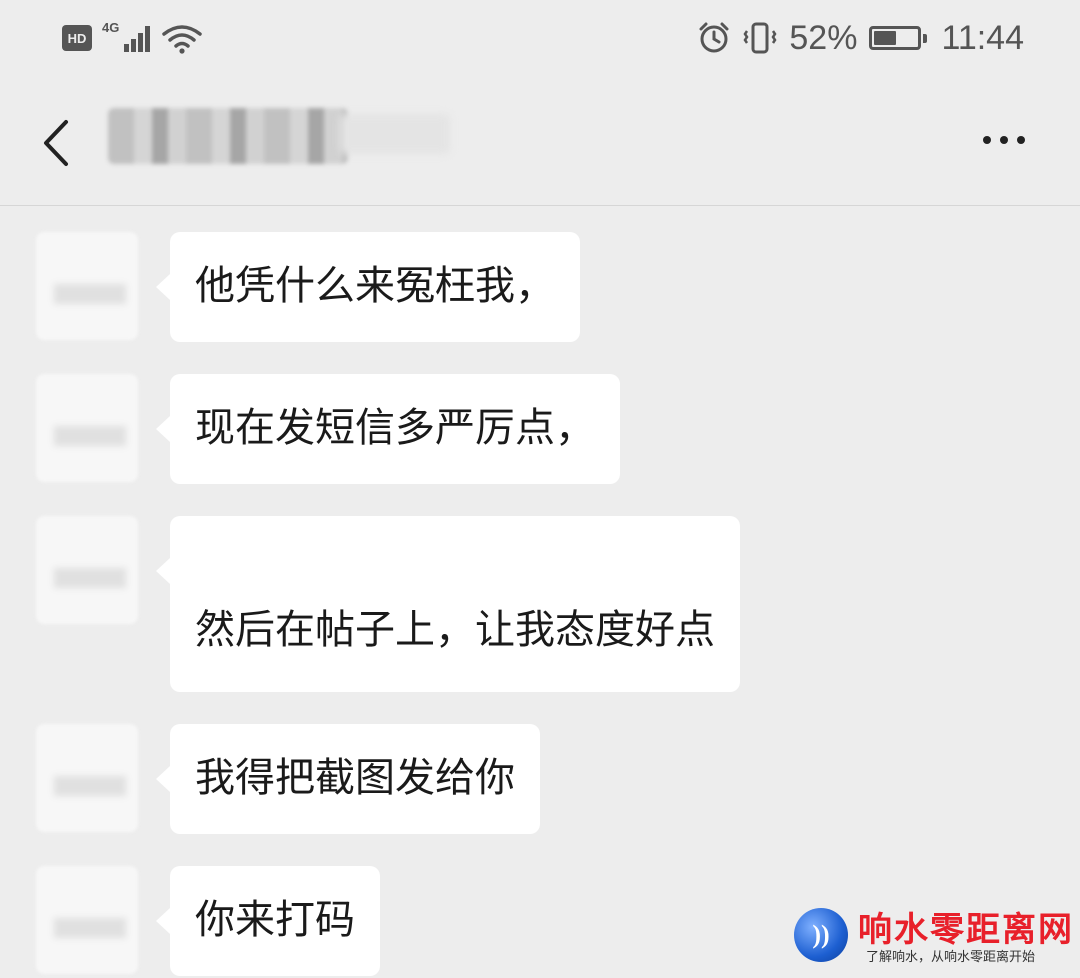 Image resolution: width=1080 pixels, height=978 pixels. What do you see at coordinates (760, 38) in the screenshot?
I see `vibrate-icon` at bounding box center [760, 38].